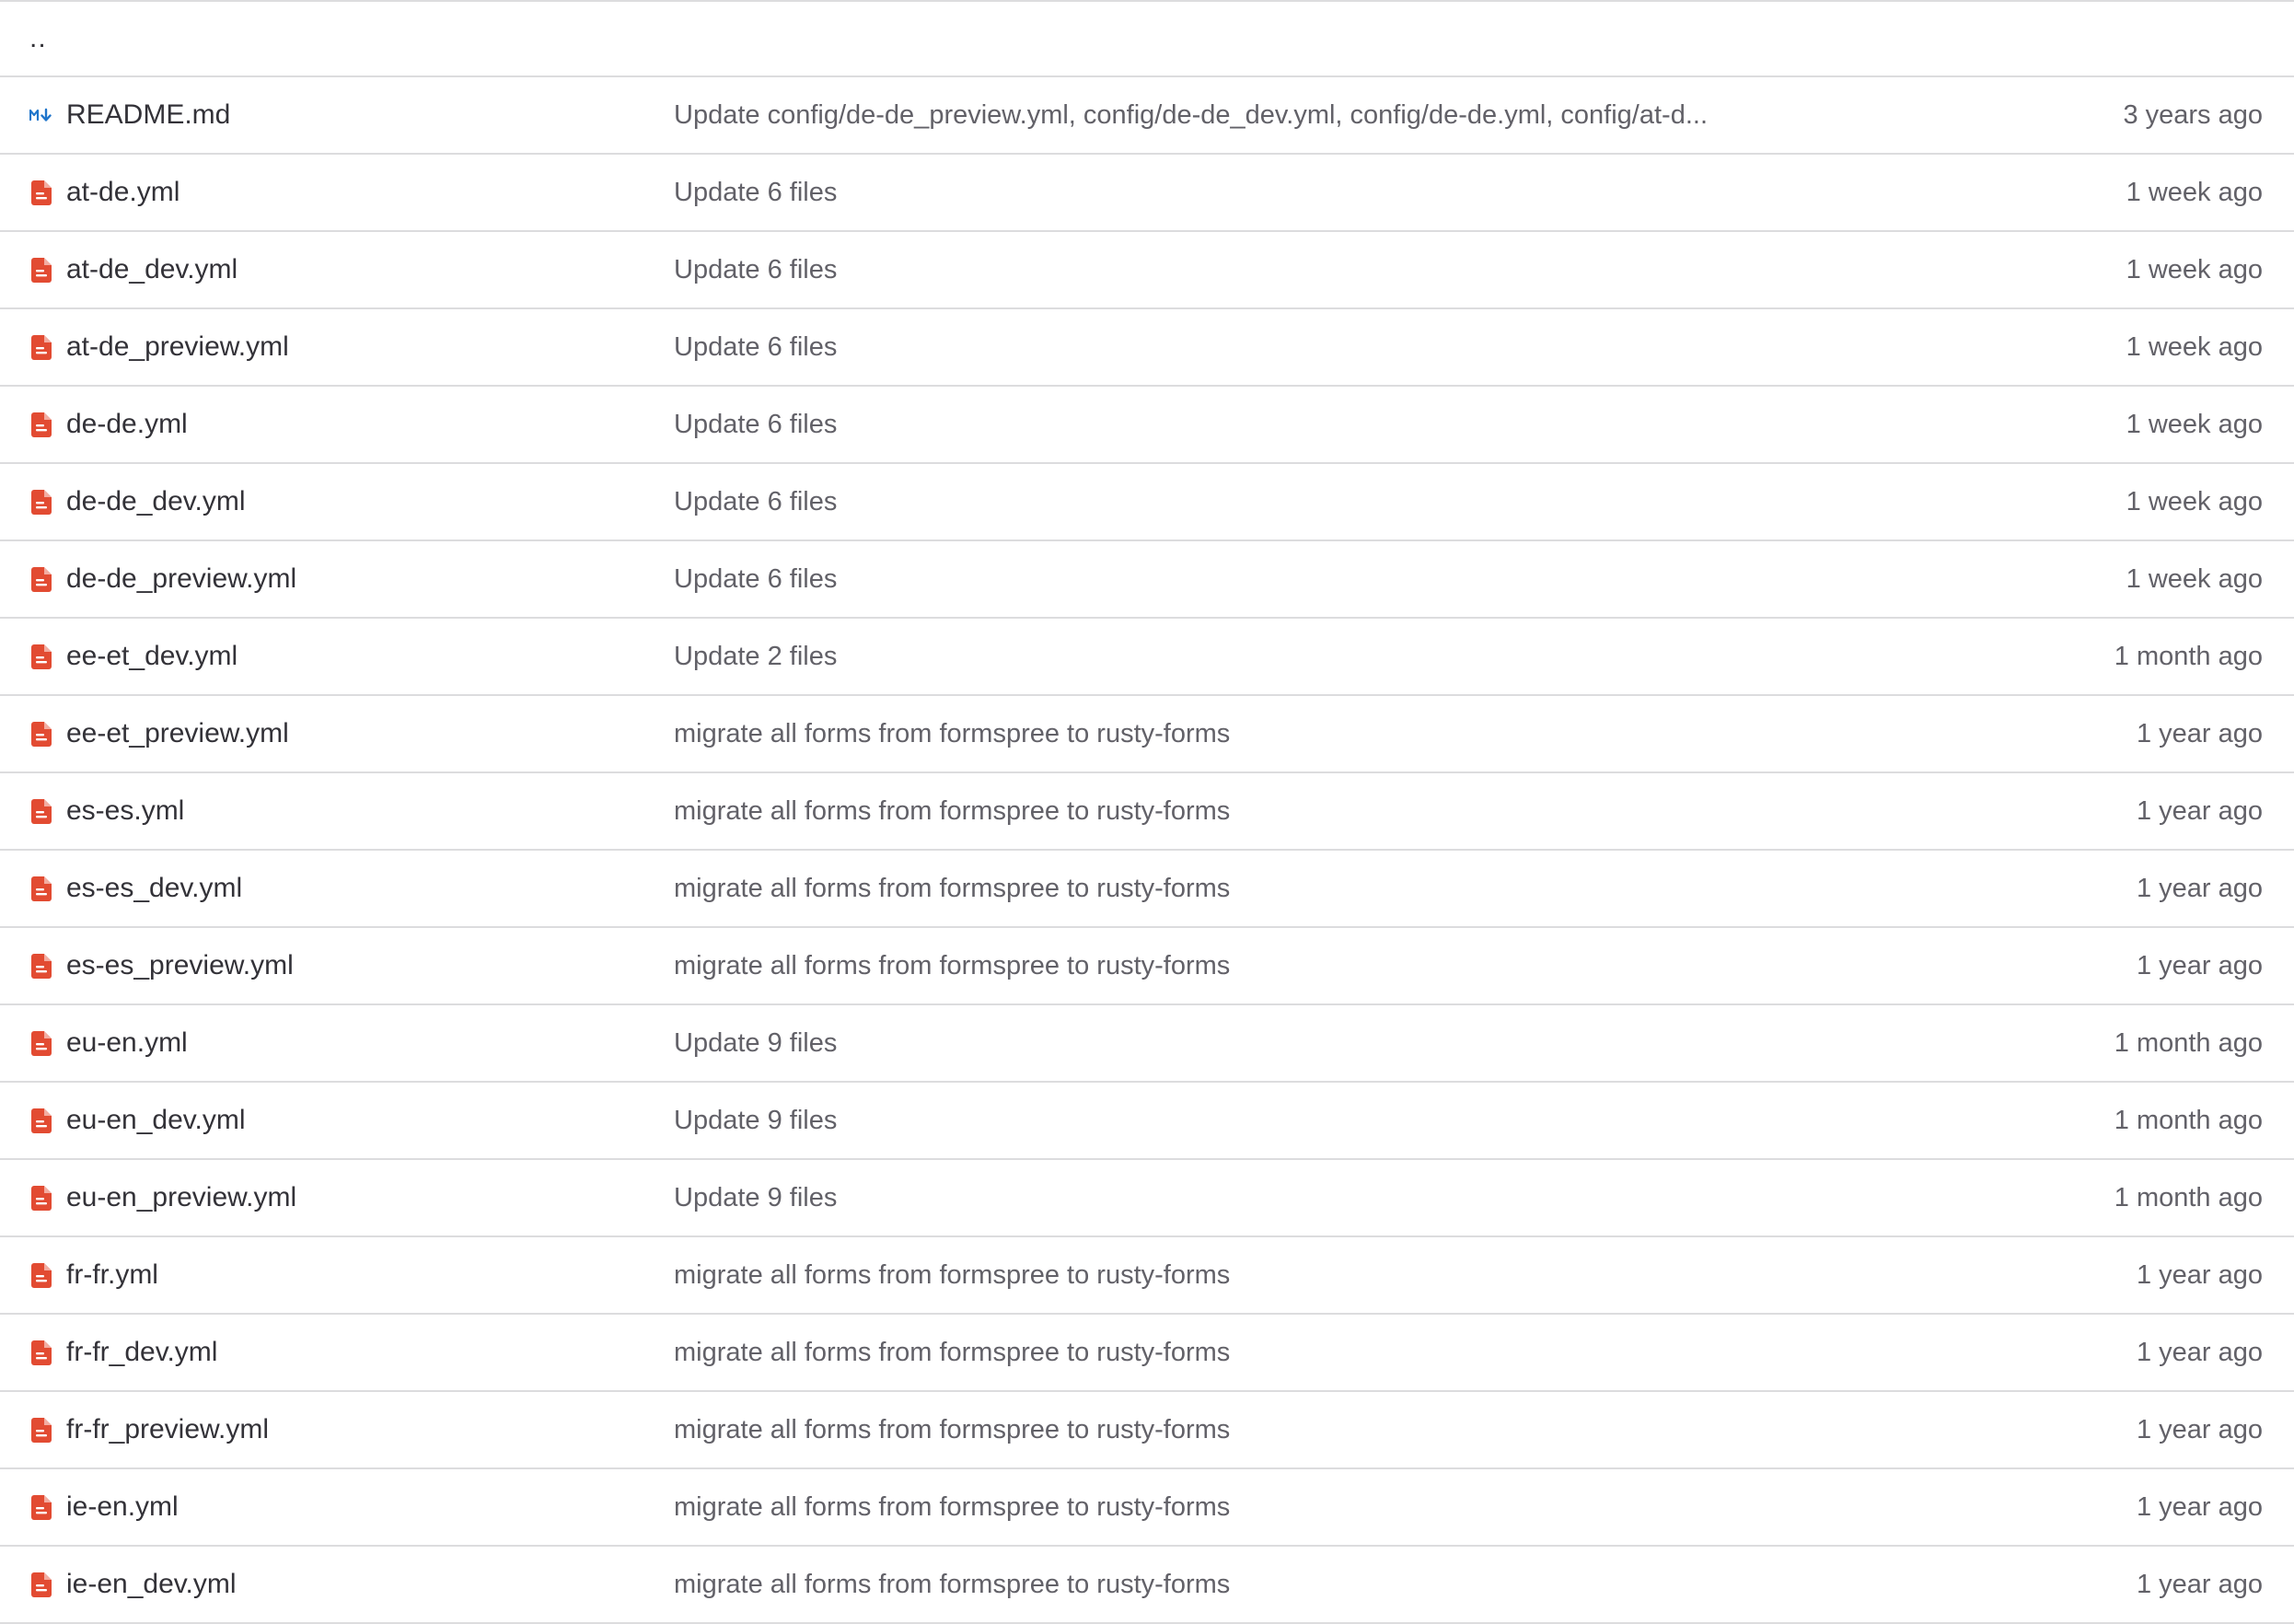 Image resolution: width=2294 pixels, height=1624 pixels. Describe the element at coordinates (1285, 657) in the screenshot. I see `commit-message-cell: Update 2 files` at that location.